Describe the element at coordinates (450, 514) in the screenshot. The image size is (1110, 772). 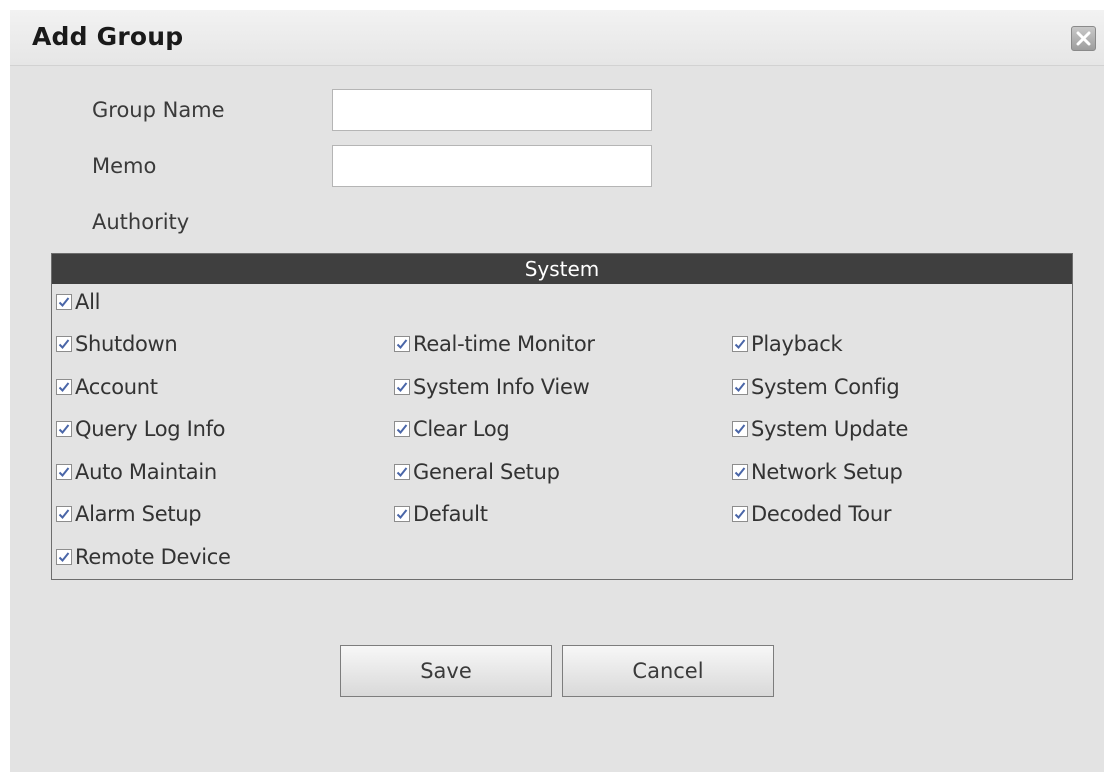
I see `permission-label: Default` at that location.